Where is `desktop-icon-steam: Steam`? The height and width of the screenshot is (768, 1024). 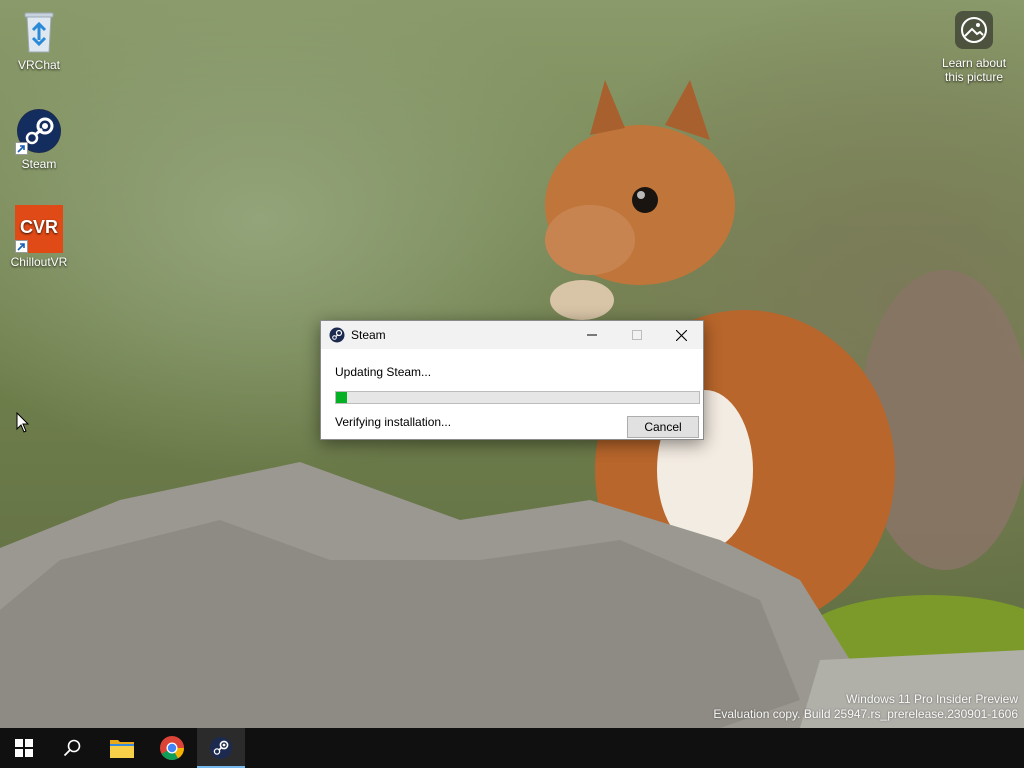
desktop-icon-steam: Steam is located at coordinates (39, 139).